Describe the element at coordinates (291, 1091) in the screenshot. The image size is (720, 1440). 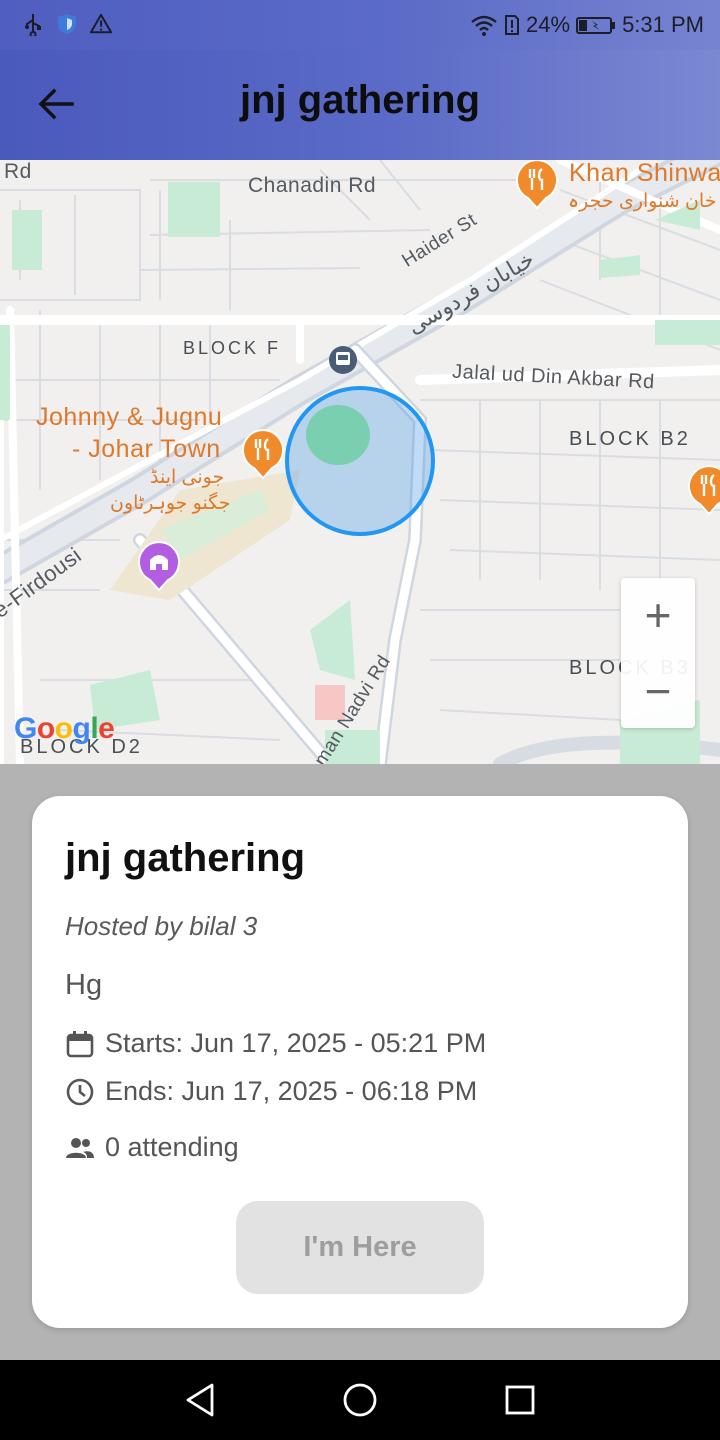
I see `event-end-text: Ends: Jun 17, 2025 - 06:18 PM` at that location.